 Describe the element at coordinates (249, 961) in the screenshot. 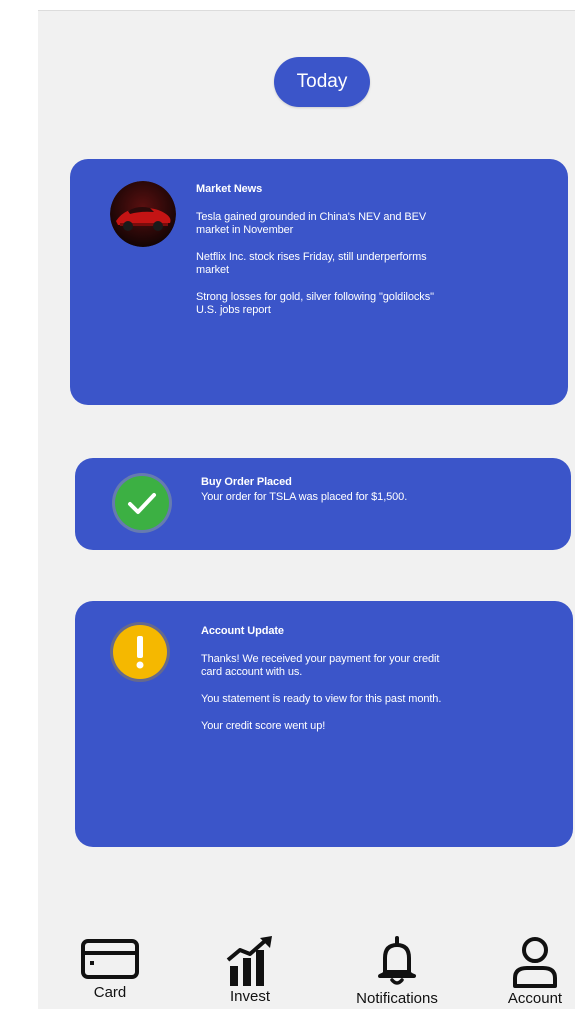

I see `growth-chart-icon` at that location.